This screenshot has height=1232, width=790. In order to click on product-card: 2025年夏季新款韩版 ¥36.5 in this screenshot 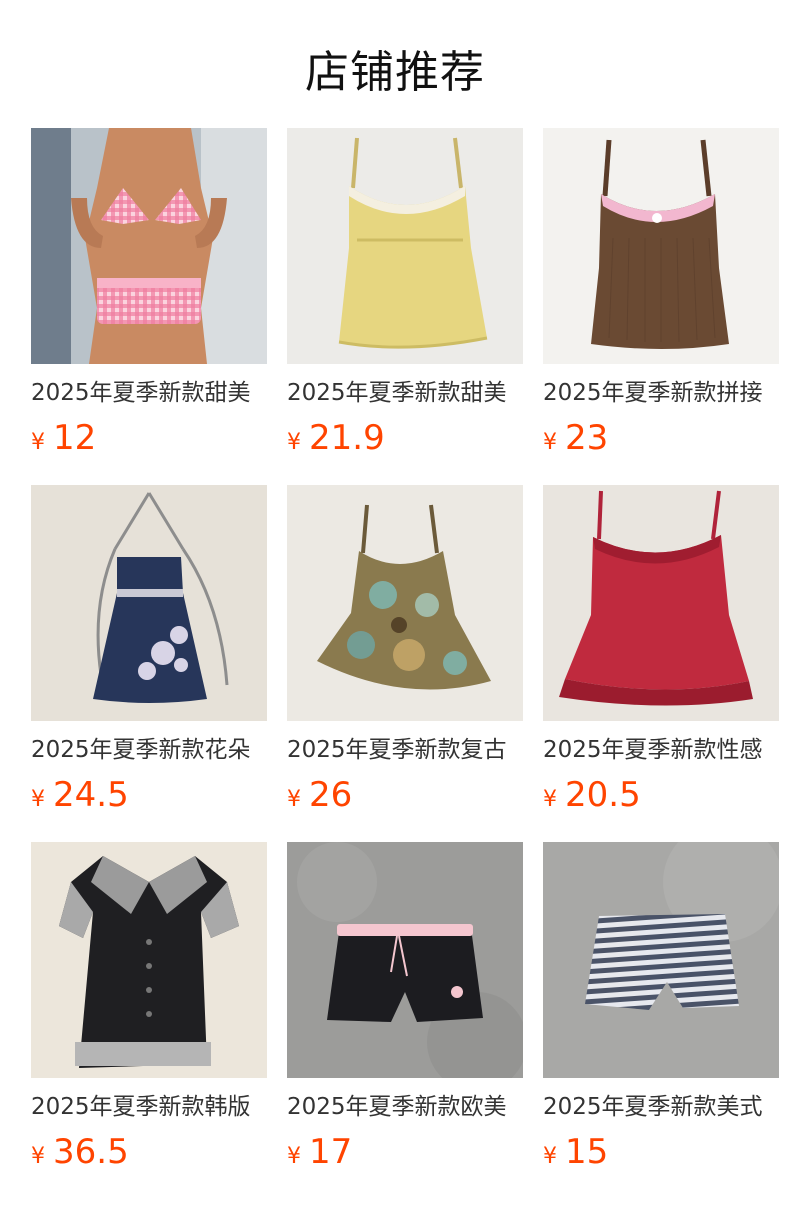, I will do `click(149, 1008)`.